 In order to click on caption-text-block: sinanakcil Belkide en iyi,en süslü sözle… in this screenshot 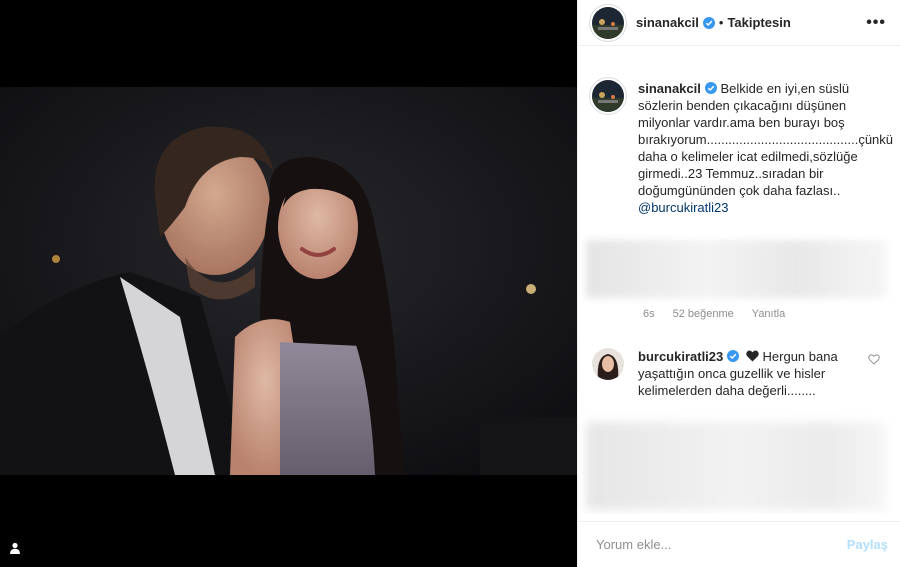, I will do `click(765, 148)`.